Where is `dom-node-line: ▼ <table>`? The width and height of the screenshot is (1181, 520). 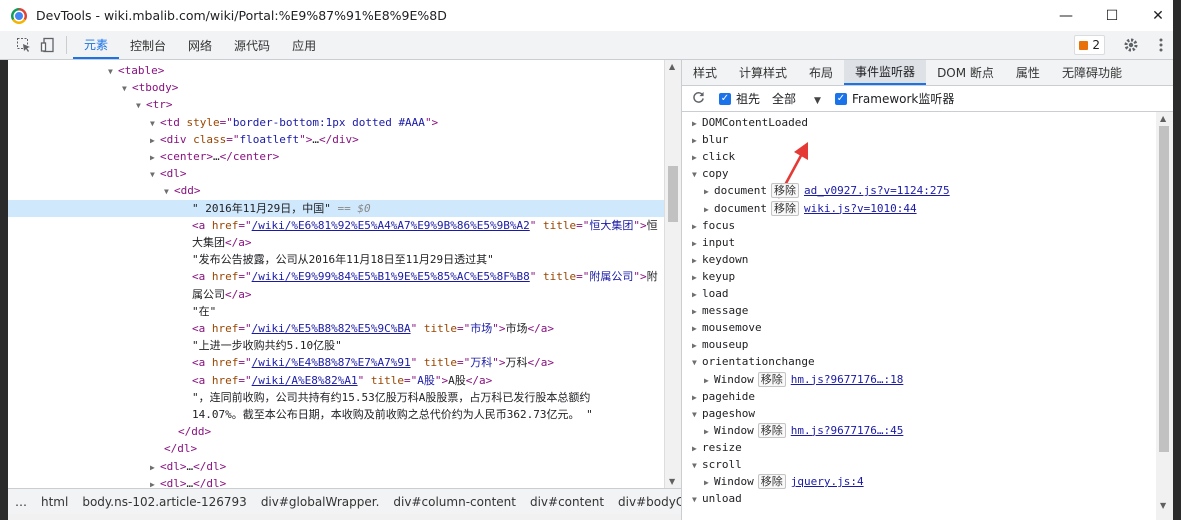 dom-node-line: ▼ <table> is located at coordinates (336, 70).